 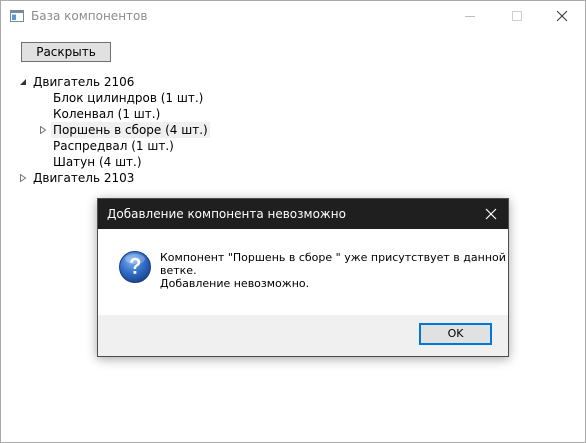 What do you see at coordinates (178, 270) in the screenshot?
I see `dialog-message-line: ветке.` at bounding box center [178, 270].